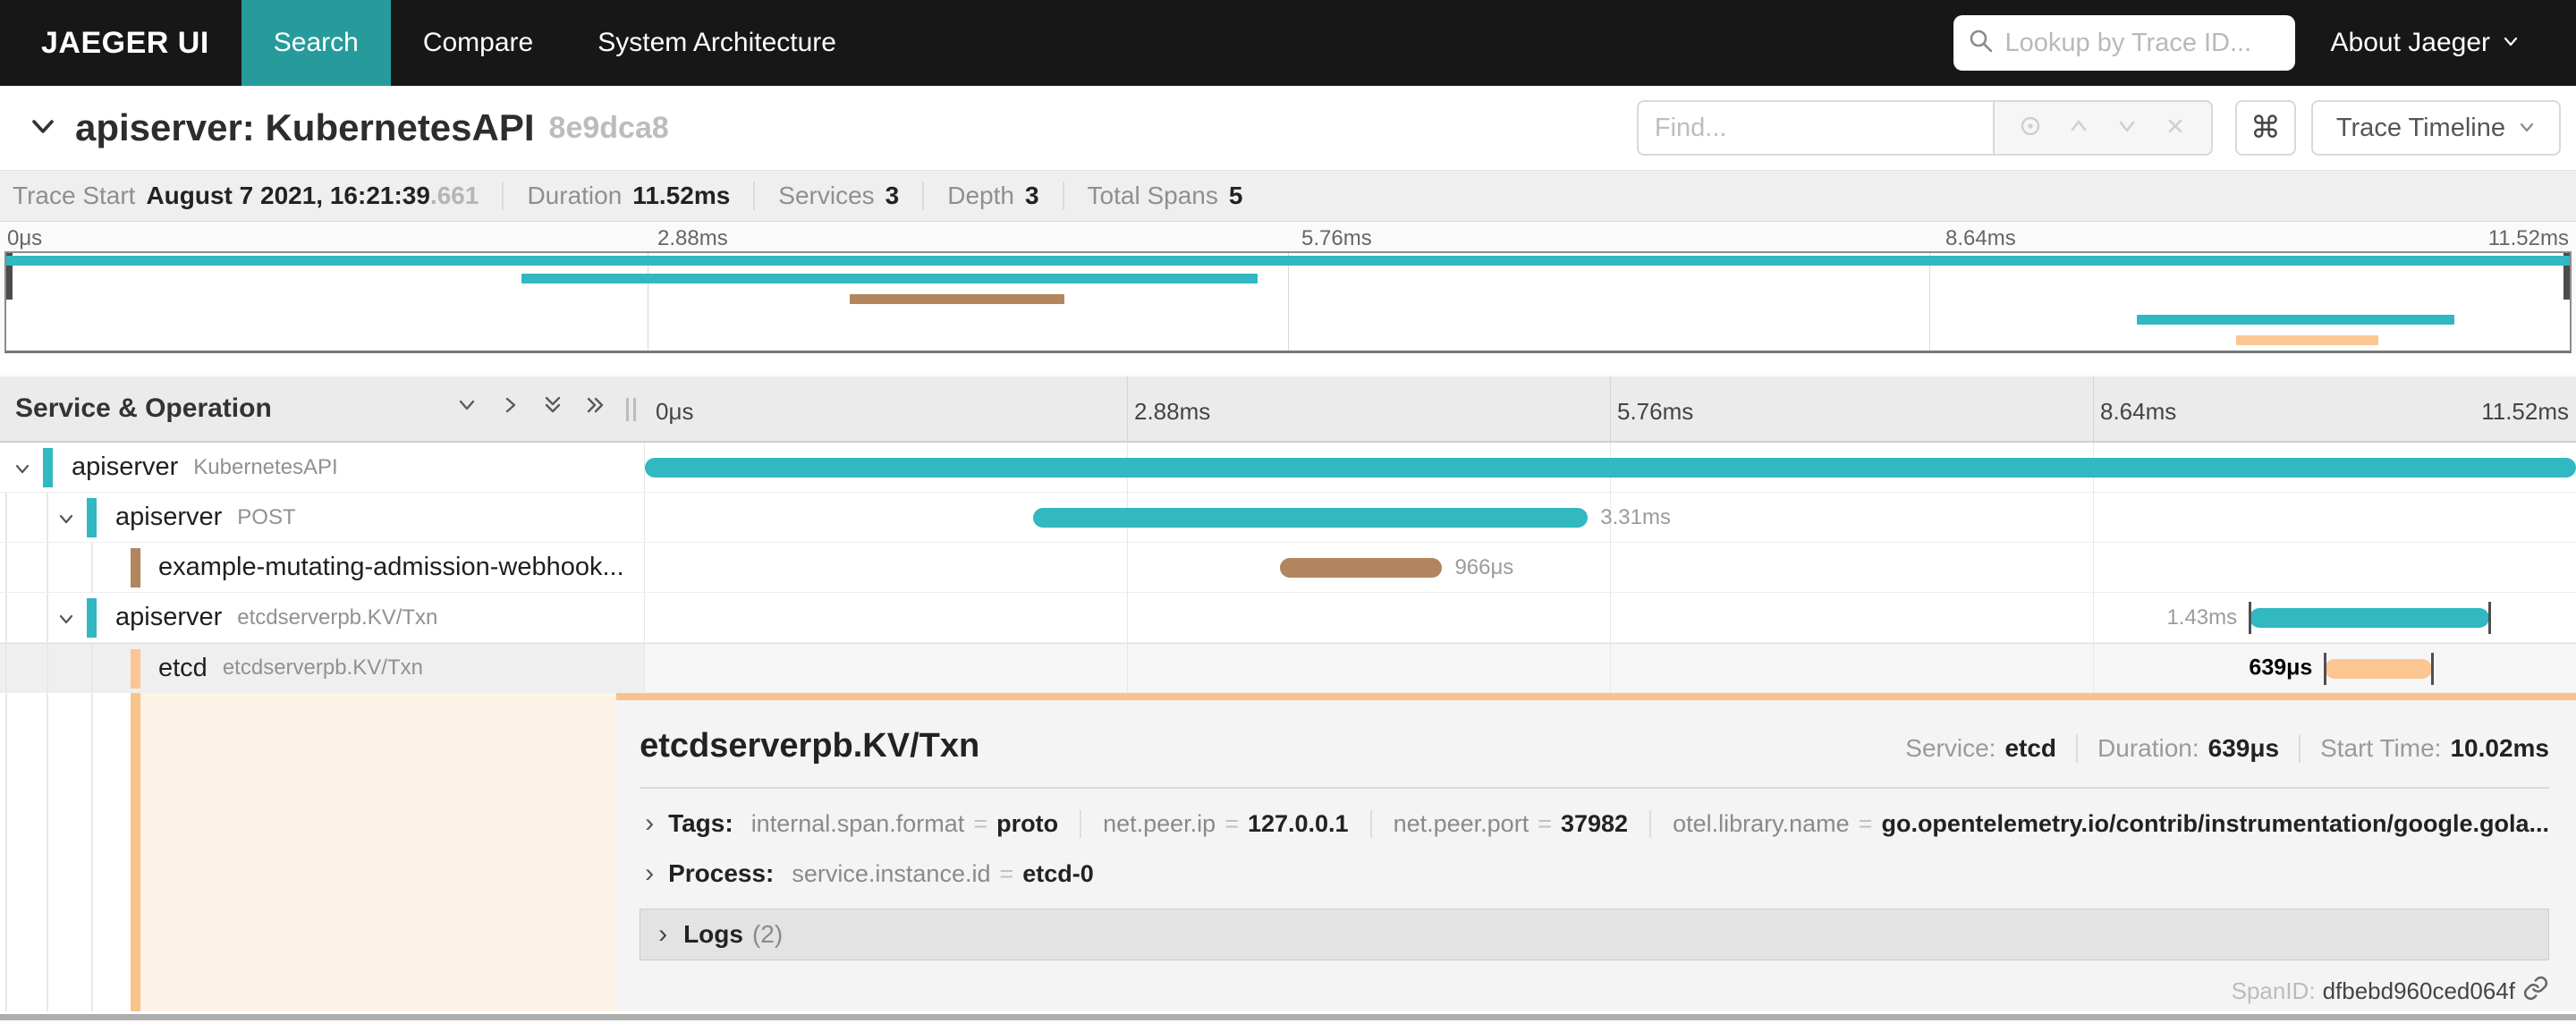 The width and height of the screenshot is (2576, 1023). I want to click on selected-span-rail, so click(308, 852).